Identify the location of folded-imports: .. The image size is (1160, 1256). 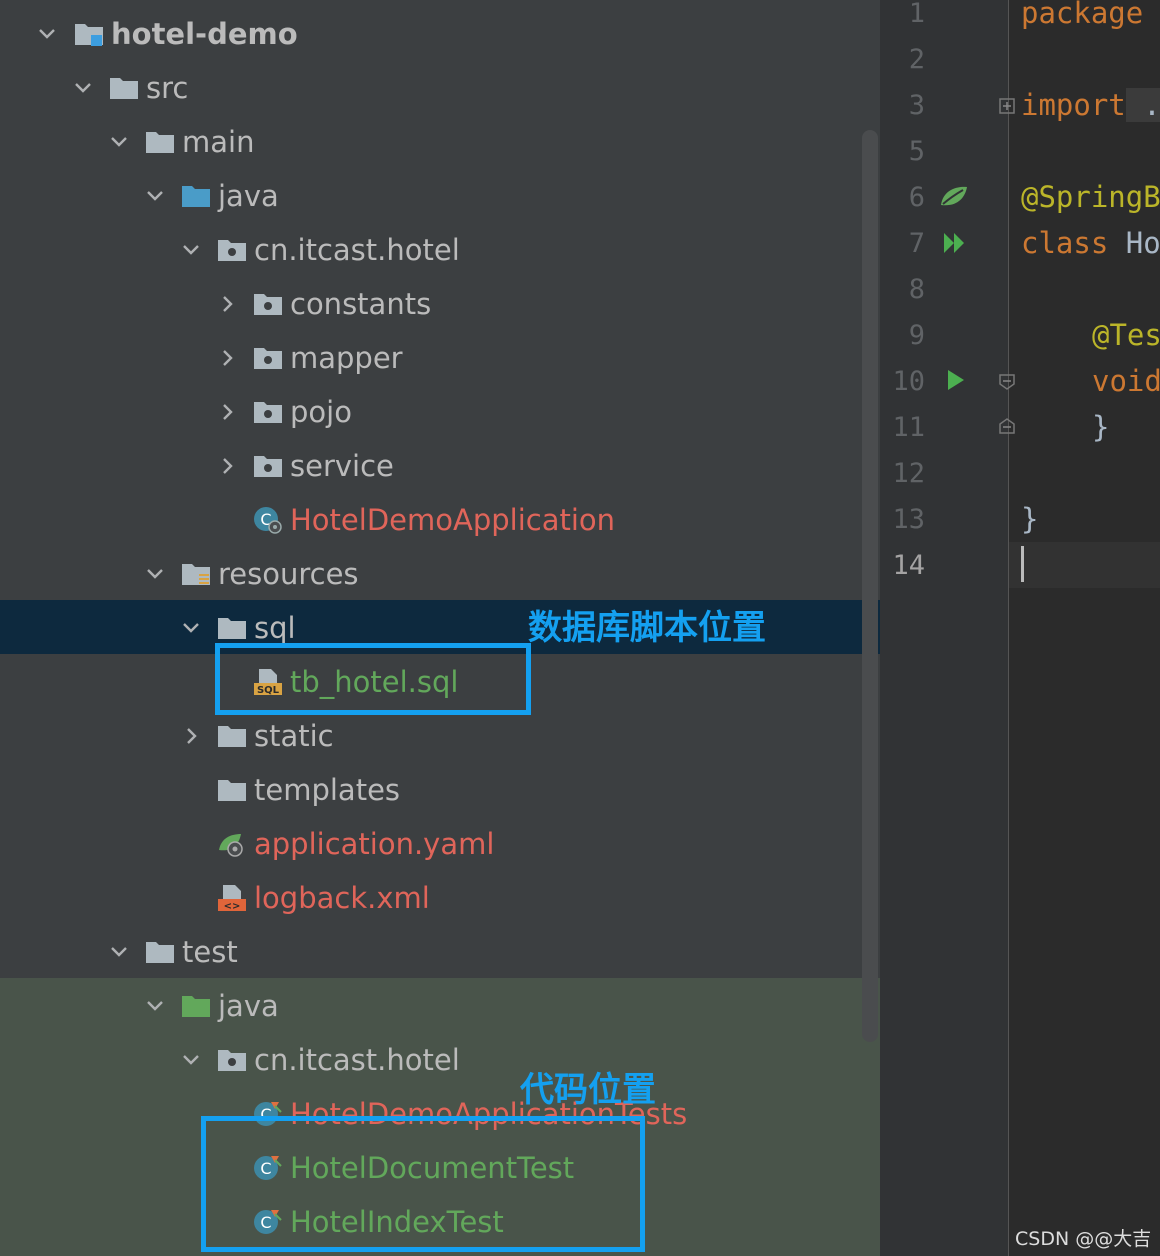
(1142, 105).